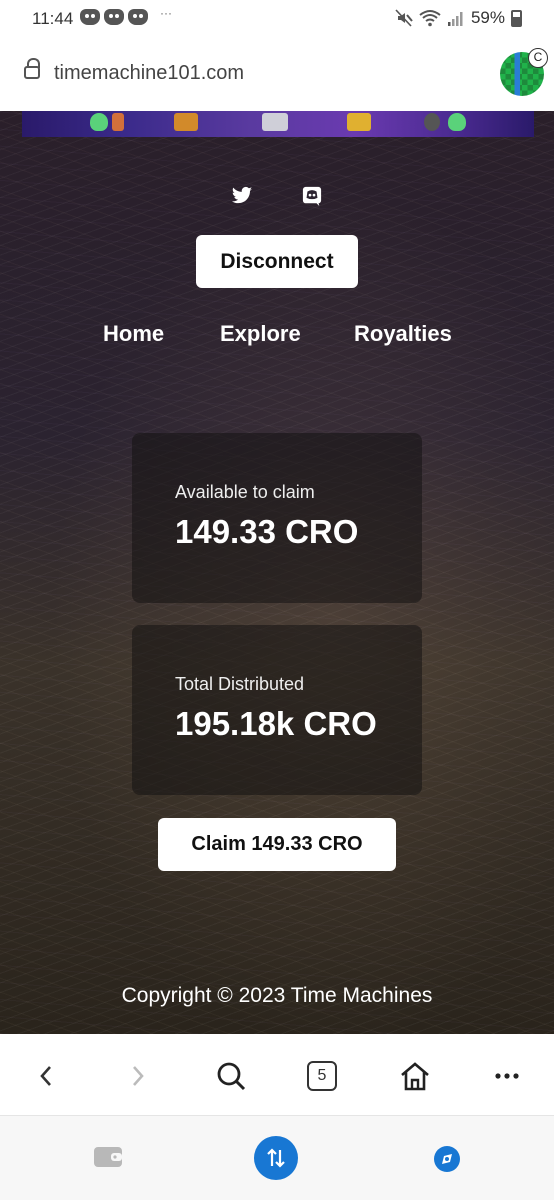 The image size is (554, 1200). I want to click on profile-badge: C, so click(538, 58).